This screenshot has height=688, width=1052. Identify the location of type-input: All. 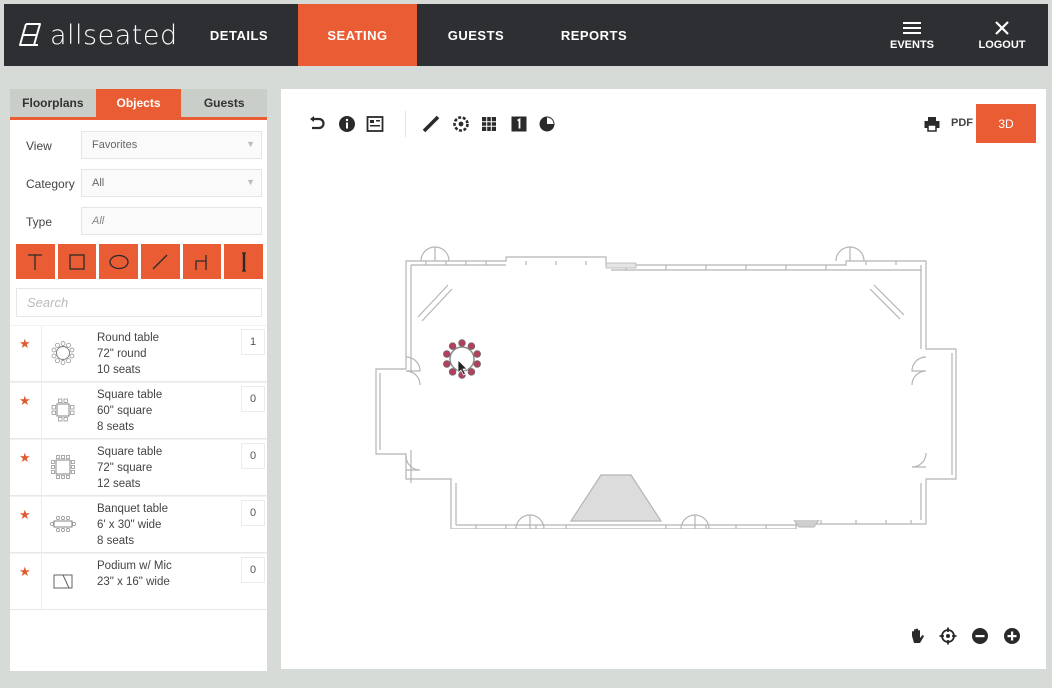
(171, 221).